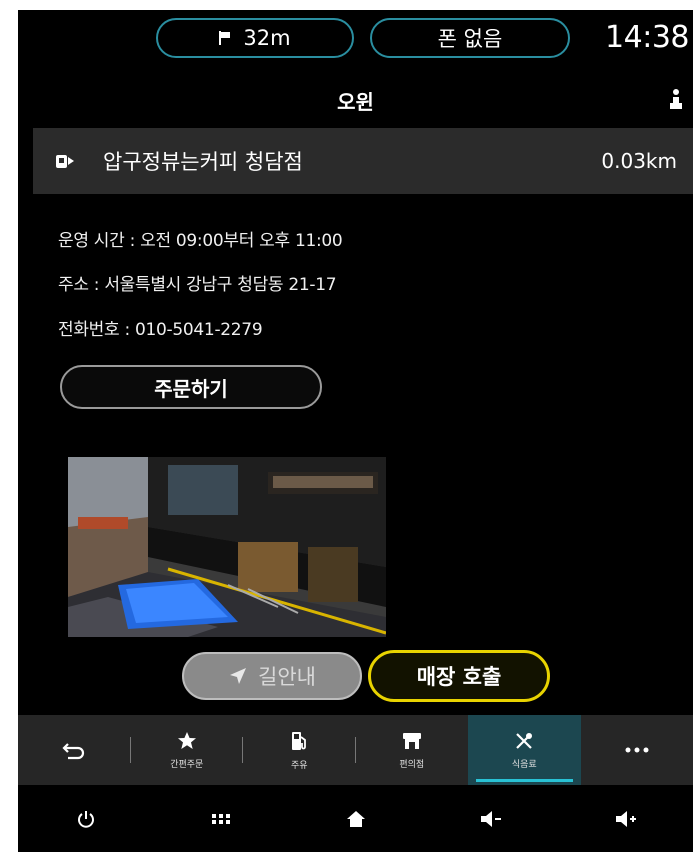 The height and width of the screenshot is (852, 693). I want to click on store-icon, so click(411, 740).